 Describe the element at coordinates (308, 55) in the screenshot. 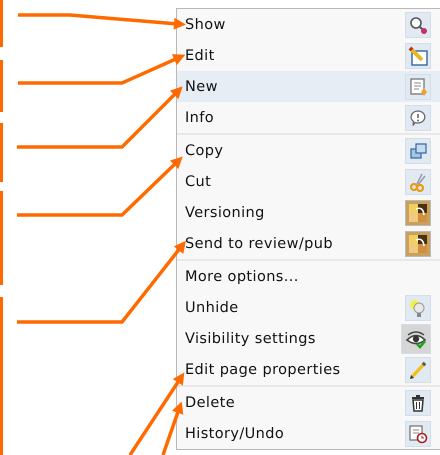

I see `menu-item: Edit` at that location.